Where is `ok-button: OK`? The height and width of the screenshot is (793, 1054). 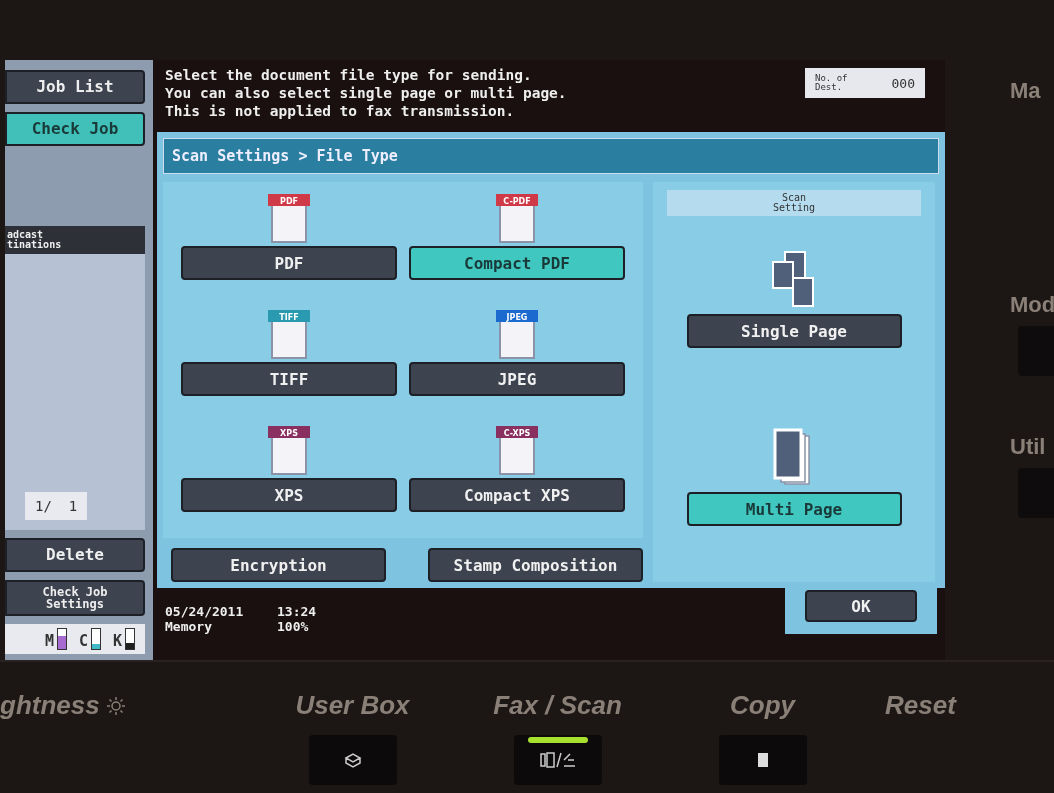 ok-button: OK is located at coordinates (861, 606).